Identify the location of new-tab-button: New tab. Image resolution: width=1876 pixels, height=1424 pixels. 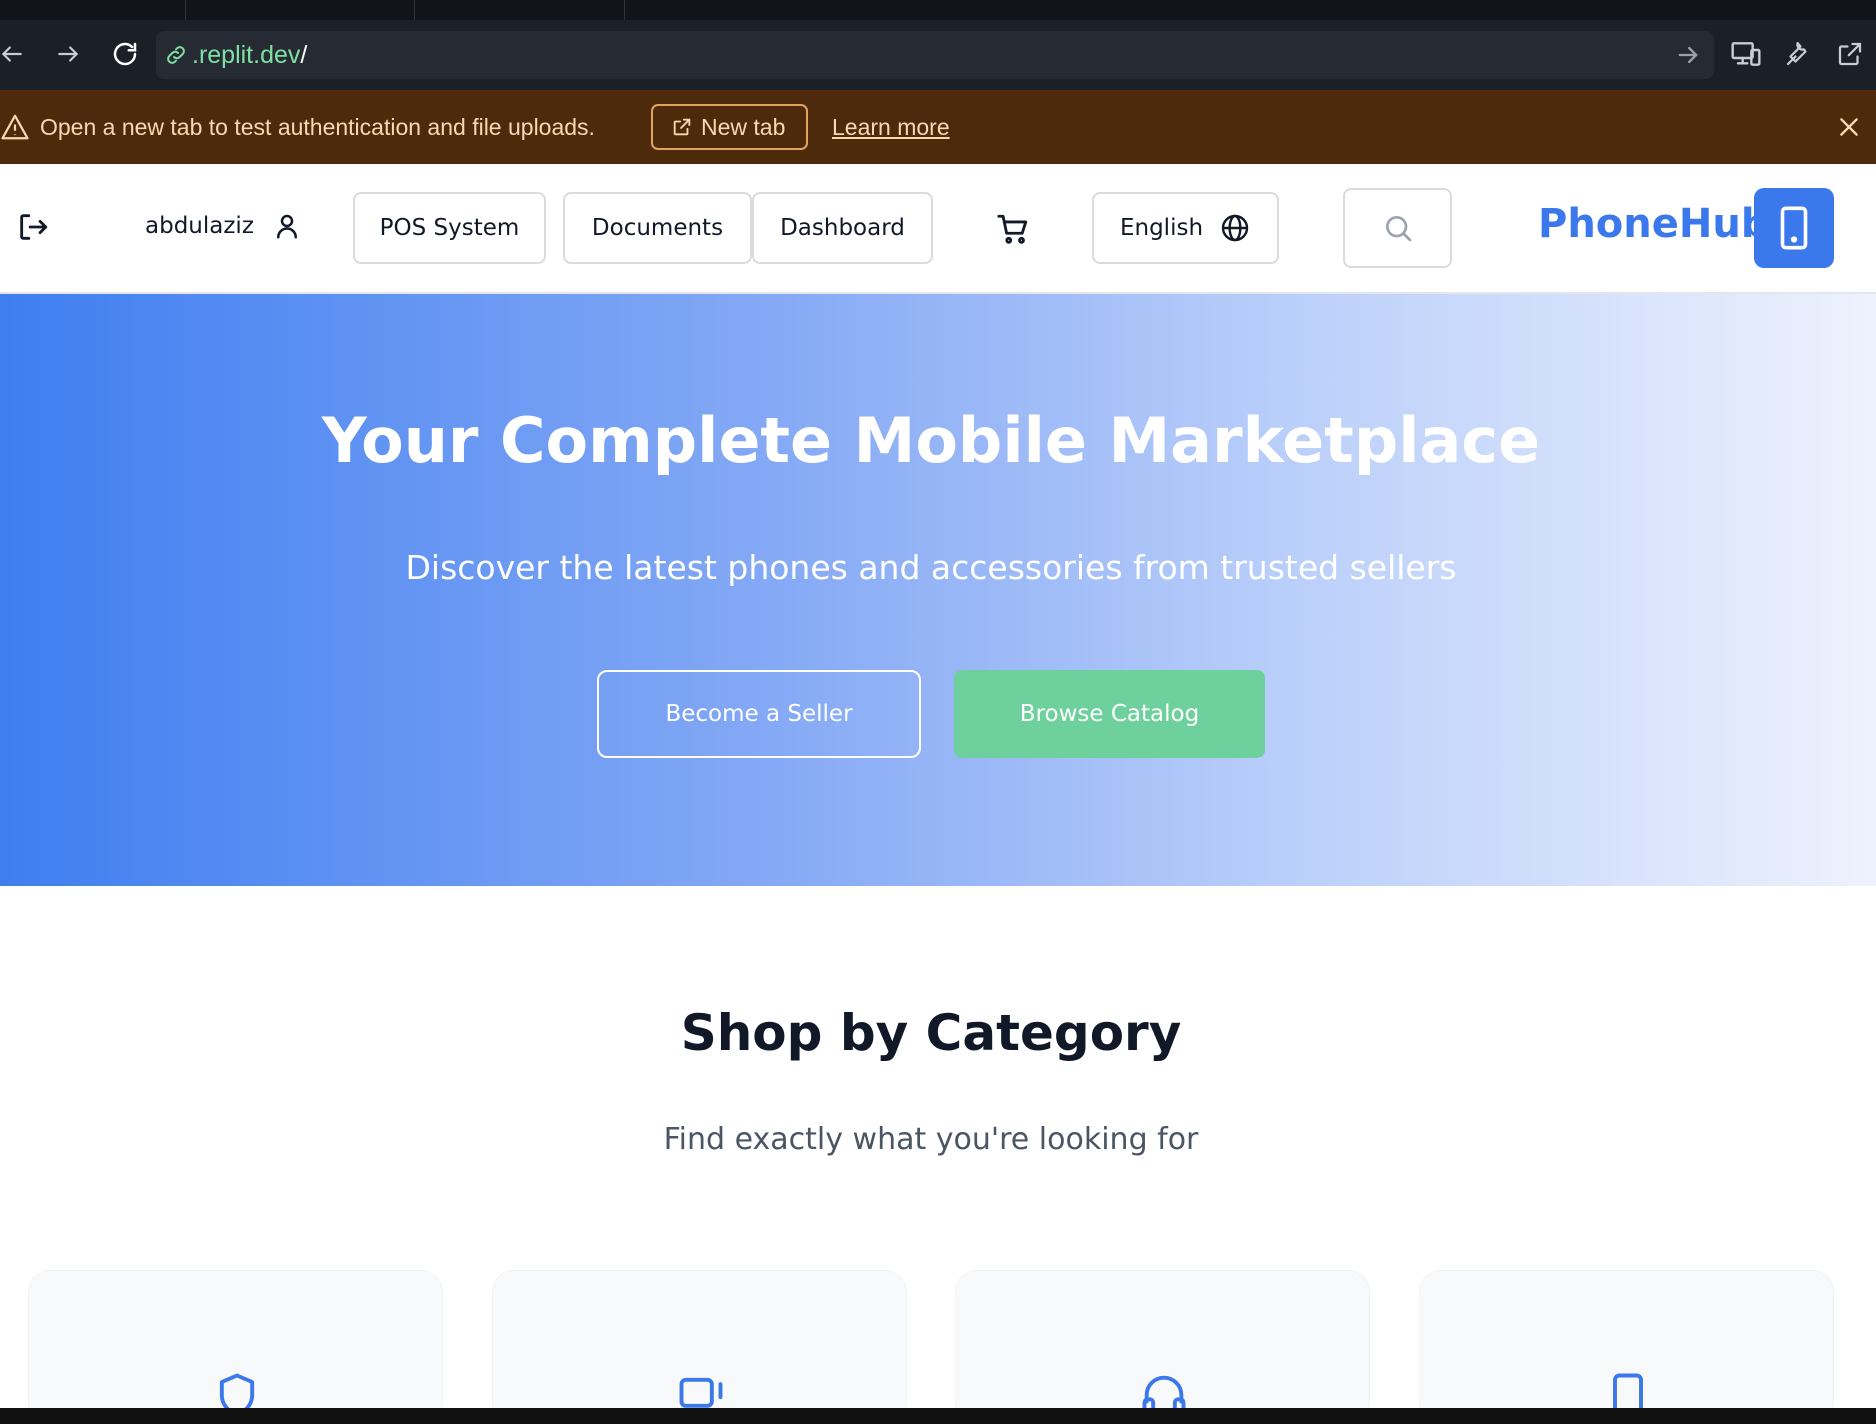
(729, 127).